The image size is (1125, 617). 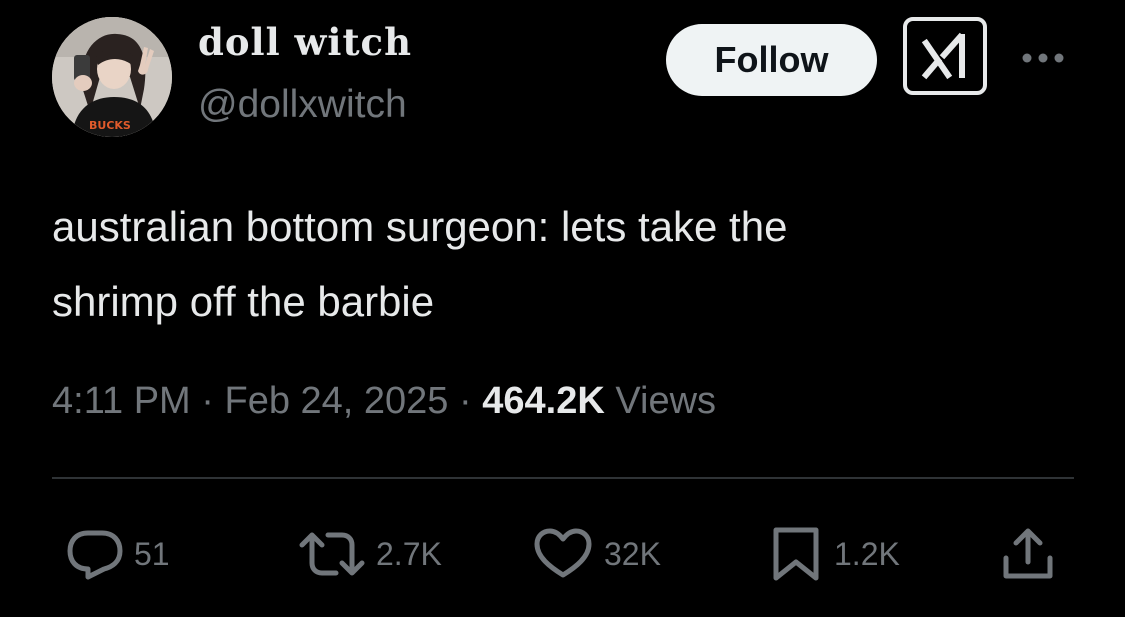 I want to click on reply-count: 51, so click(x=152, y=553).